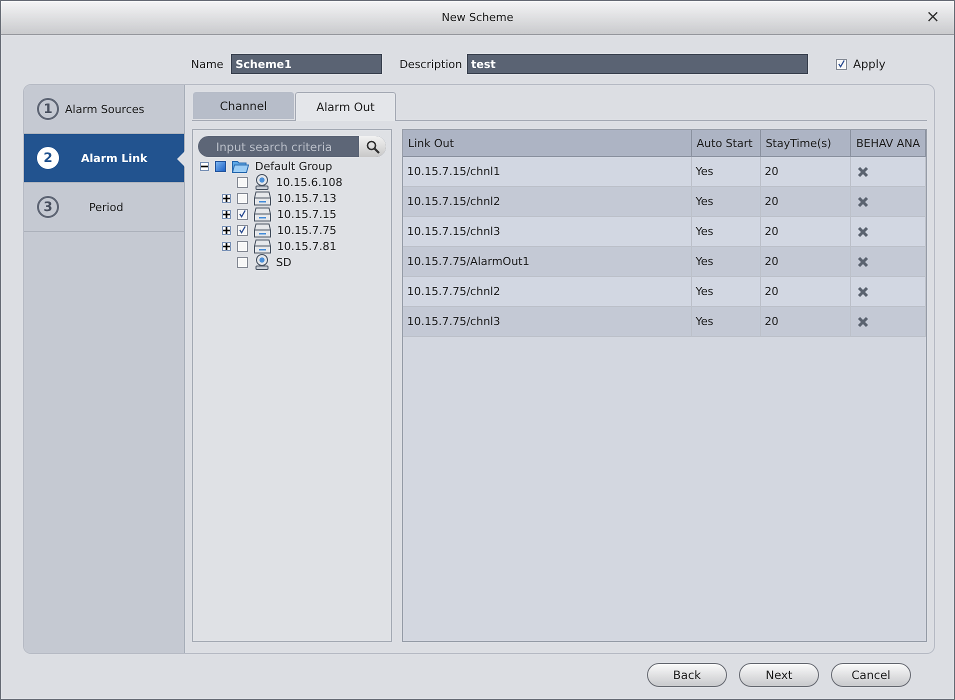 The height and width of the screenshot is (700, 955). Describe the element at coordinates (240, 166) in the screenshot. I see `folder-icon` at that location.